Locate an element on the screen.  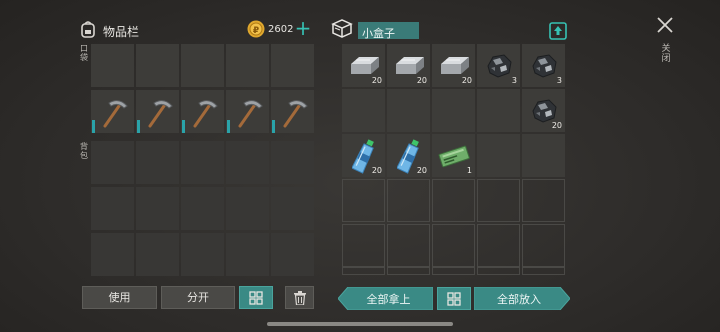
sort-inventory-button is located at coordinates (256, 297).